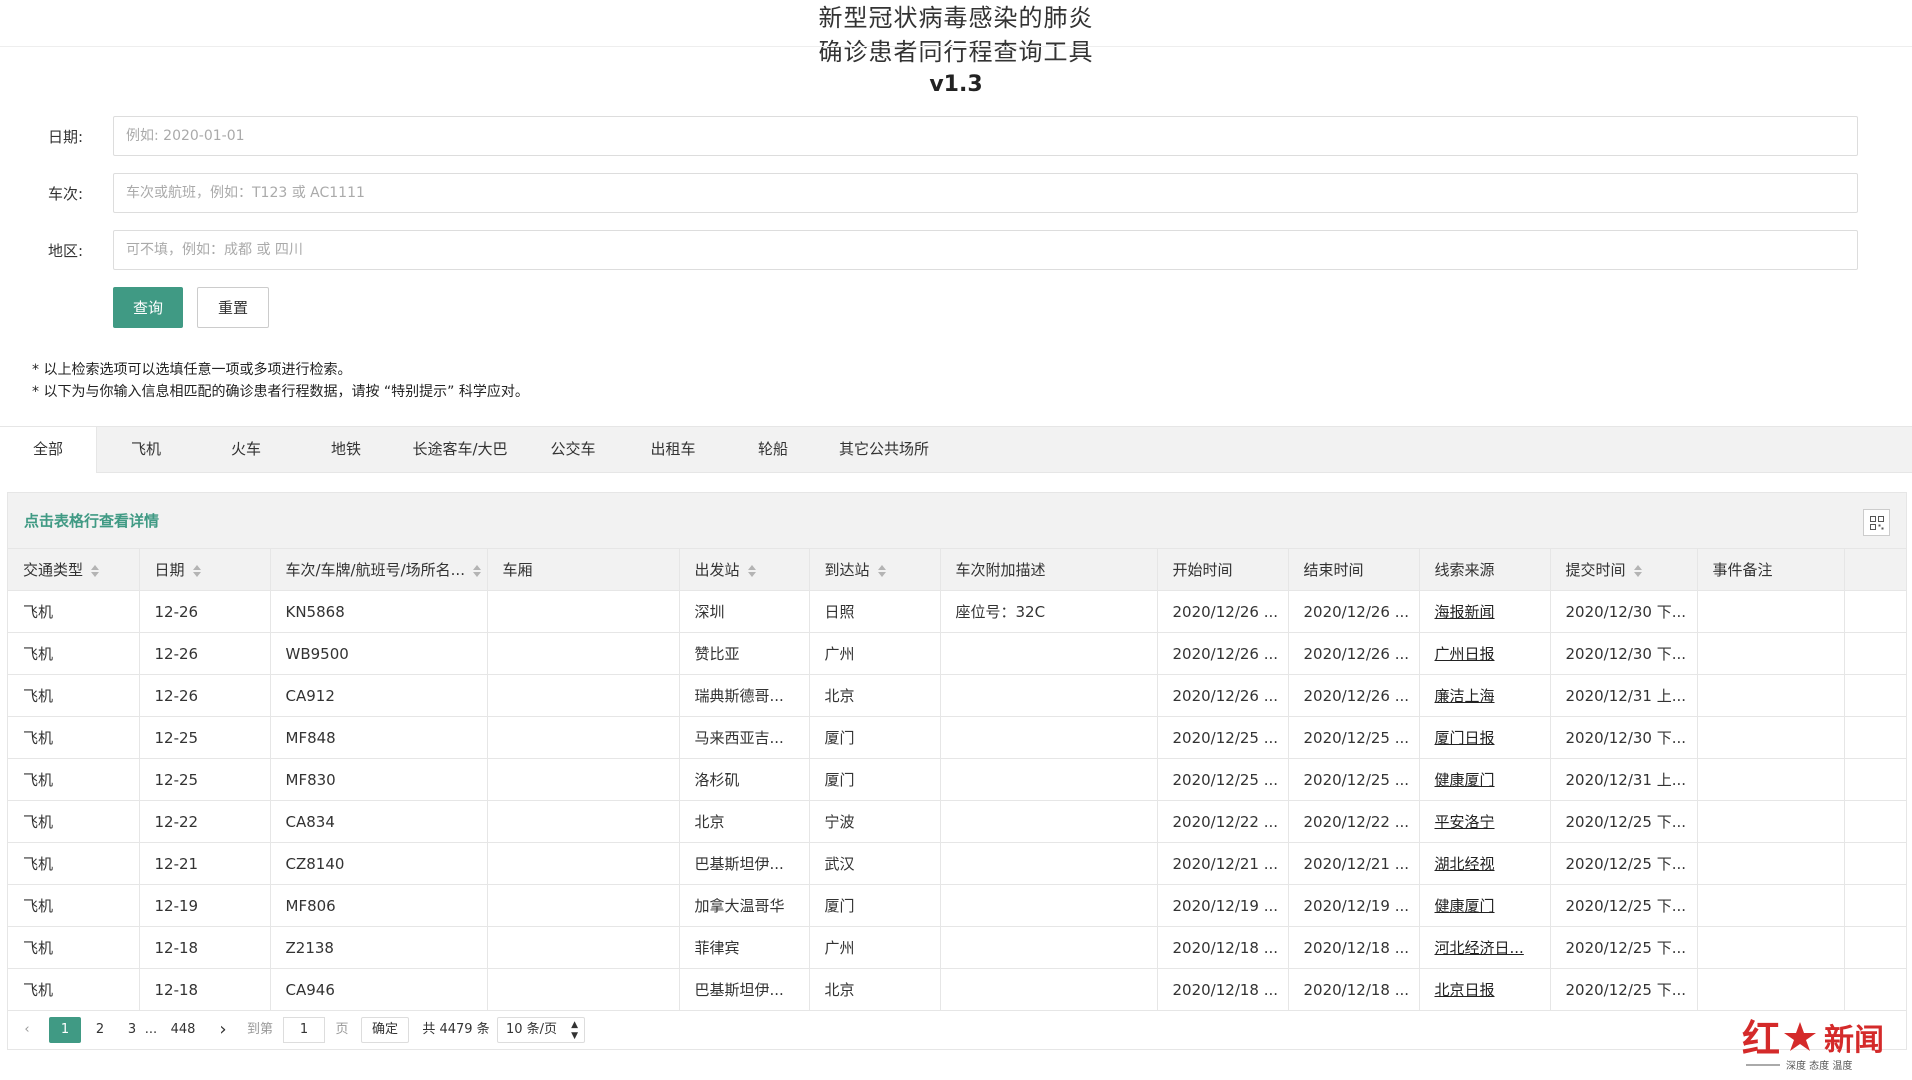 The image size is (1912, 1080). What do you see at coordinates (875, 570) in the screenshot?
I see `col-arrival: 到达站` at bounding box center [875, 570].